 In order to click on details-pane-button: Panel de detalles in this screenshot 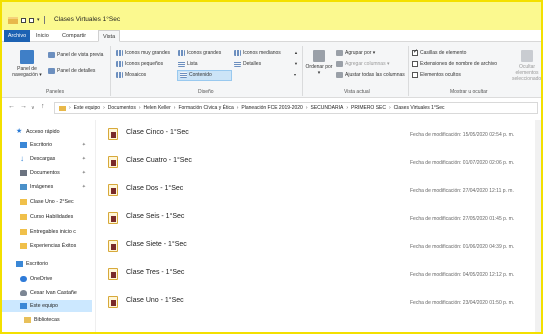, I will do `click(71, 71)`.